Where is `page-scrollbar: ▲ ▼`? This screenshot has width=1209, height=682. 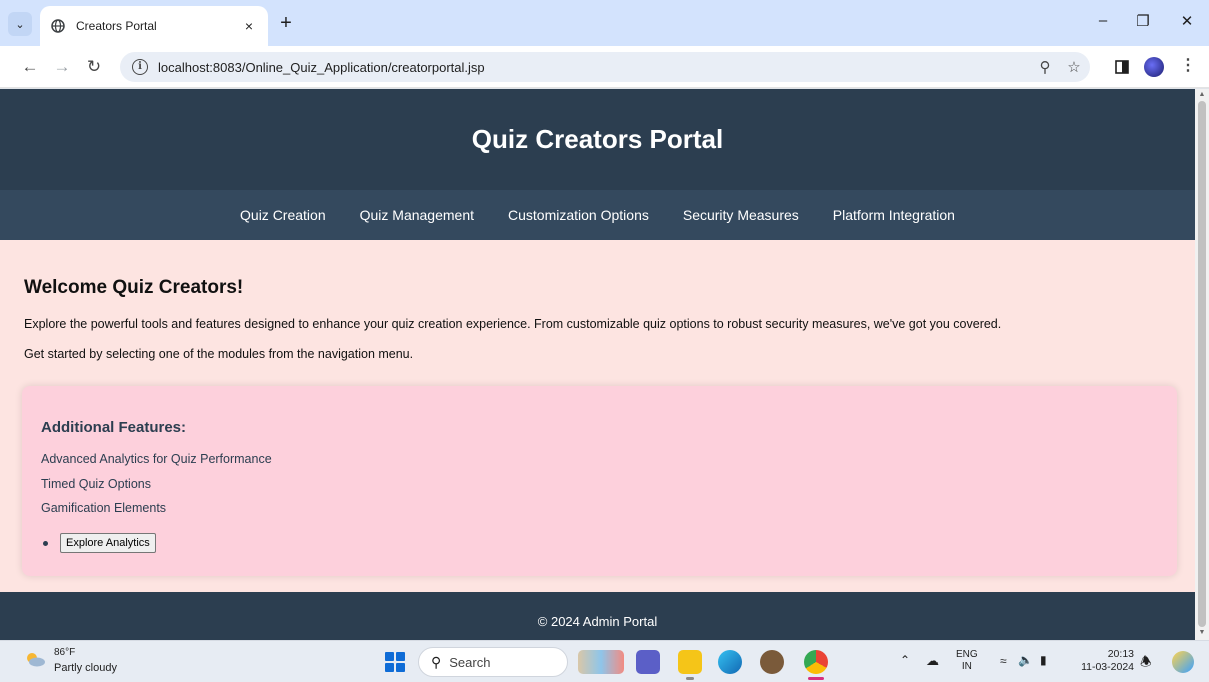 page-scrollbar: ▲ ▼ is located at coordinates (1202, 364).